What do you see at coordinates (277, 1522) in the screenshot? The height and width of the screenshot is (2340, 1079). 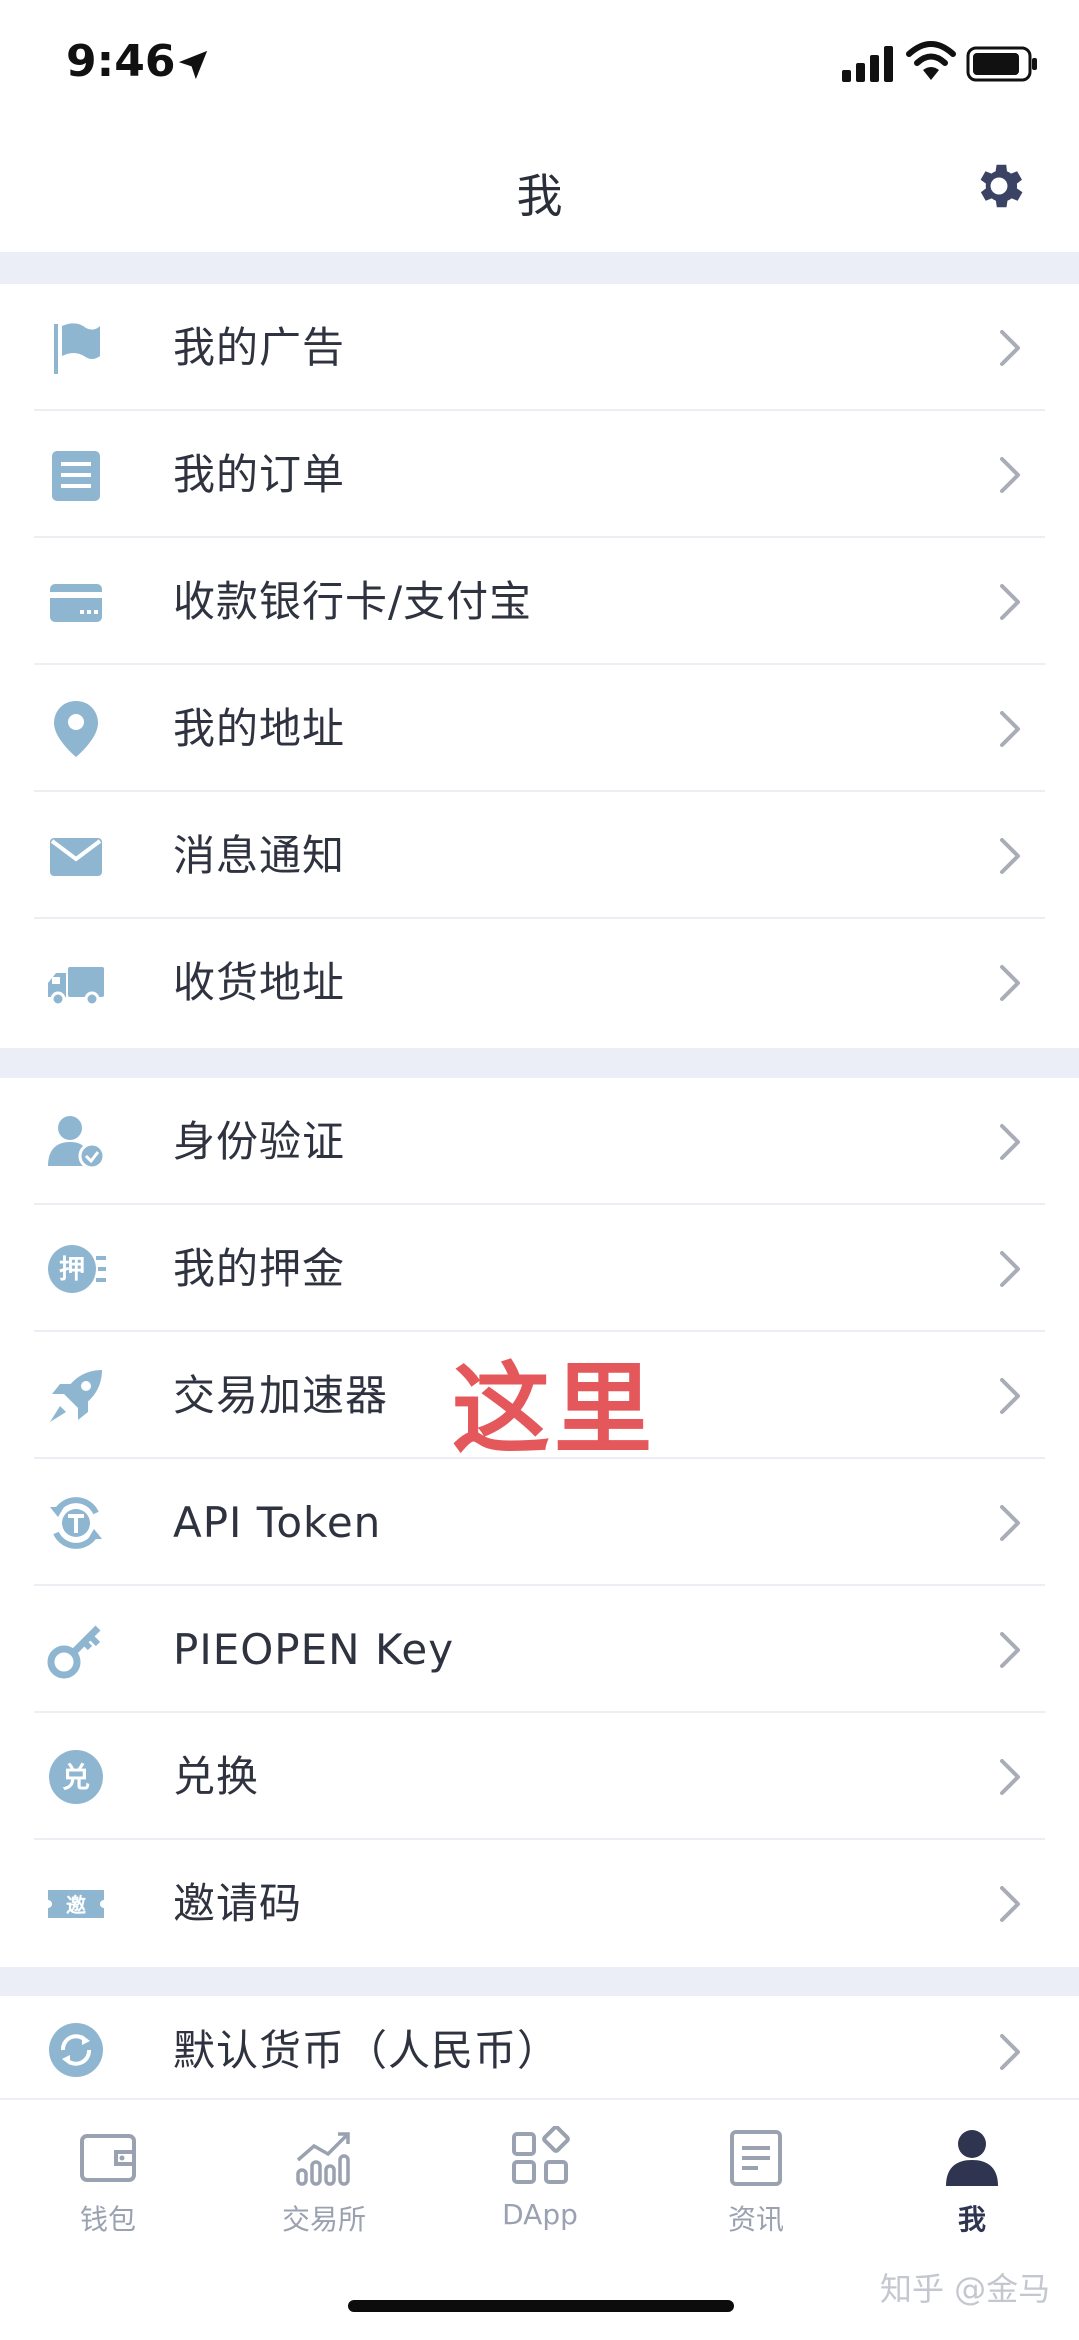 I see `menu-item-label: API Token` at bounding box center [277, 1522].